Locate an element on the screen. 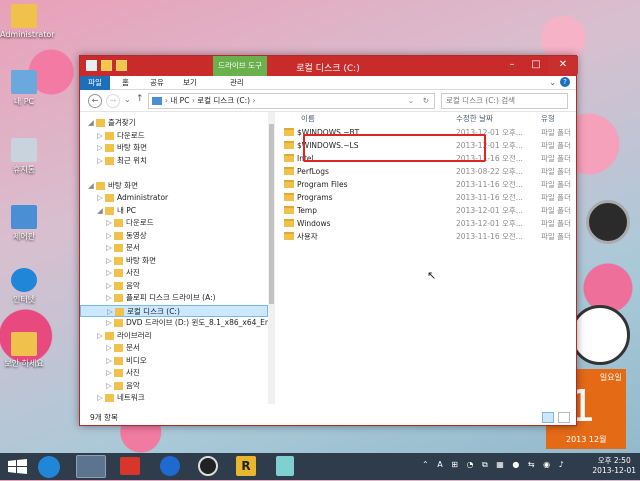 The width and height of the screenshot is (640, 481). nav-item: ◢ 내 PC is located at coordinates (174, 211).